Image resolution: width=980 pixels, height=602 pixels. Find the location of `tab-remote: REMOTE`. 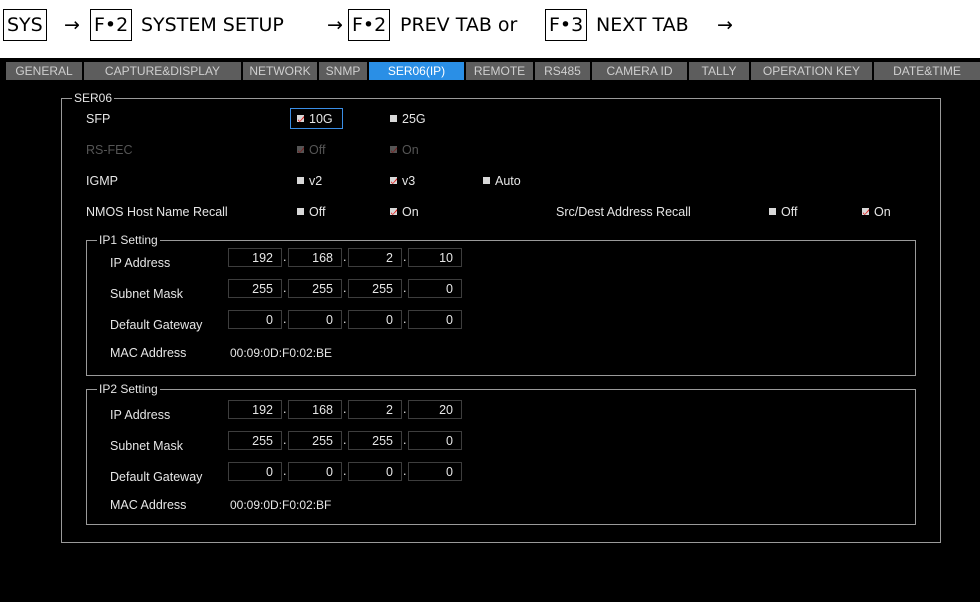

tab-remote: REMOTE is located at coordinates (499, 71).